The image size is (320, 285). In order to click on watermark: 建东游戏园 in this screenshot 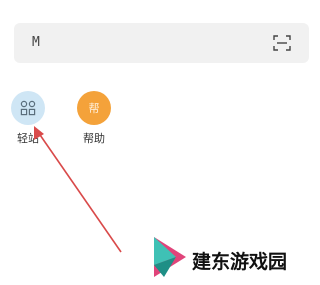, I will do `click(232, 257)`.